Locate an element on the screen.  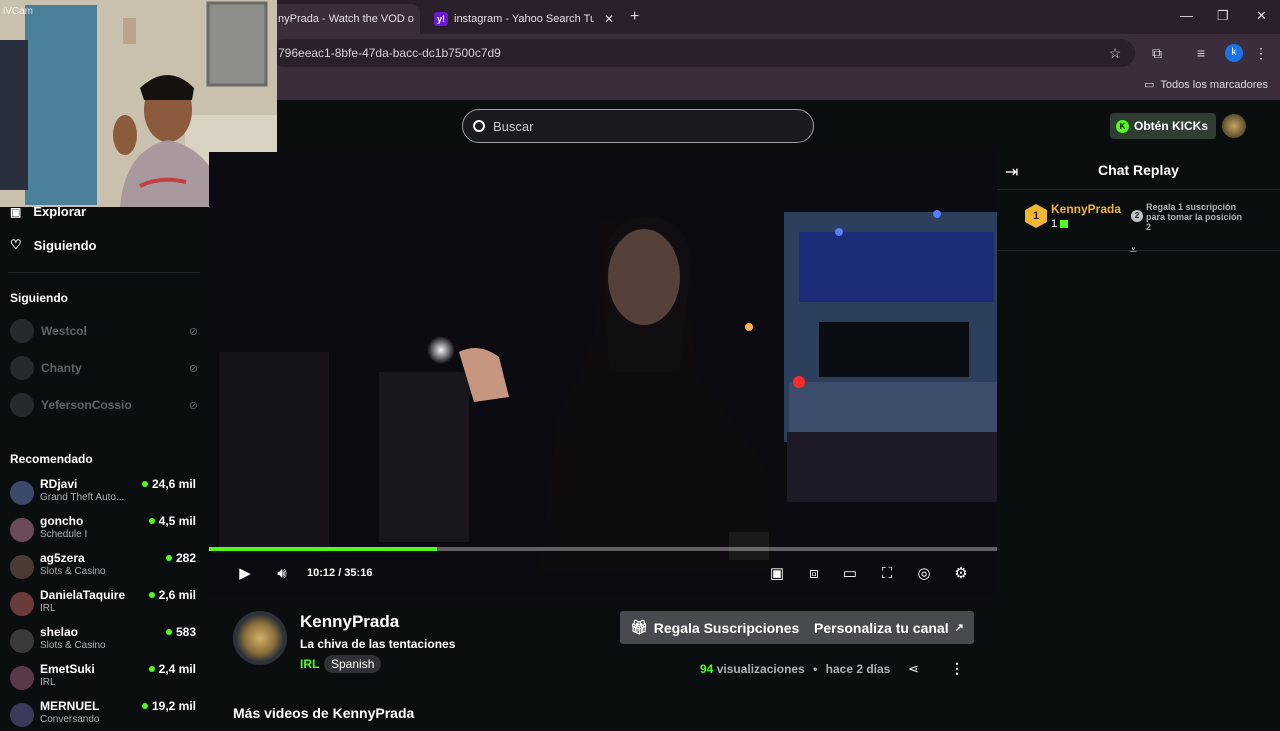
viewer-count-value: 4,5 mil is located at coordinates (177, 521).